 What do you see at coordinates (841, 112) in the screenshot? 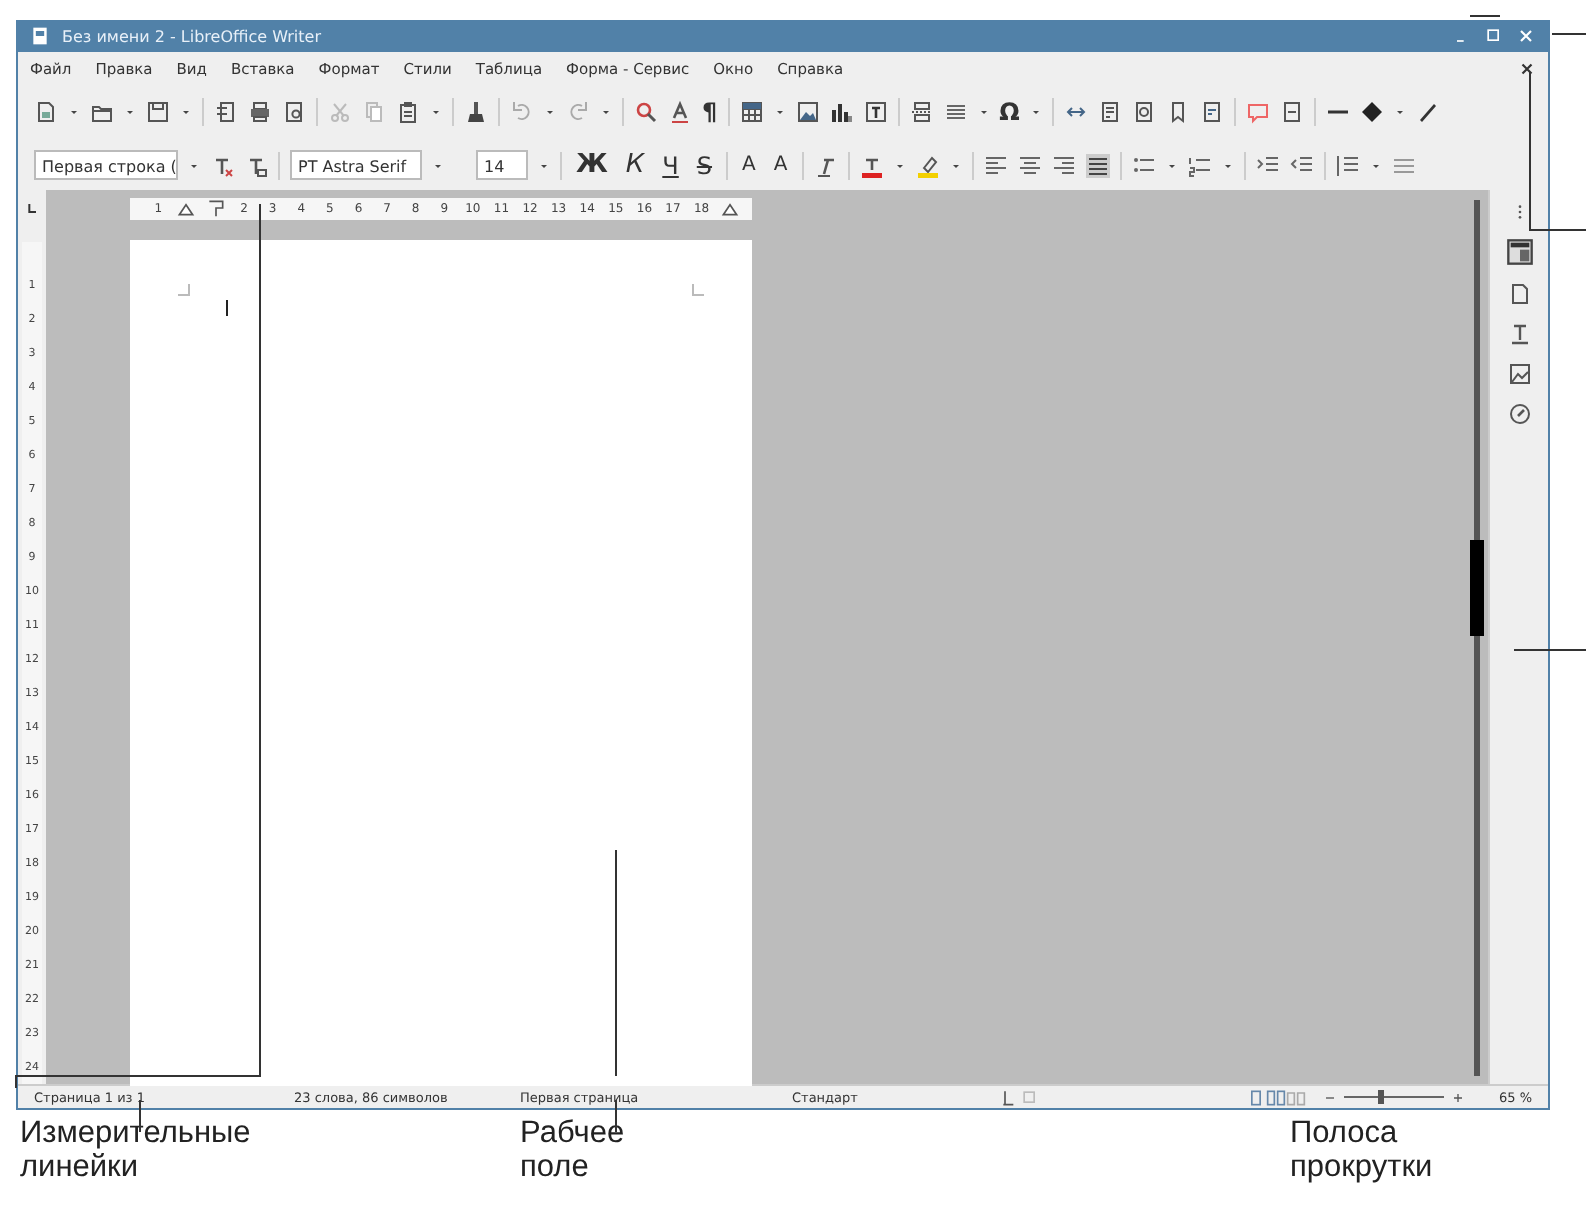
I see `bar-chart-icon` at bounding box center [841, 112].